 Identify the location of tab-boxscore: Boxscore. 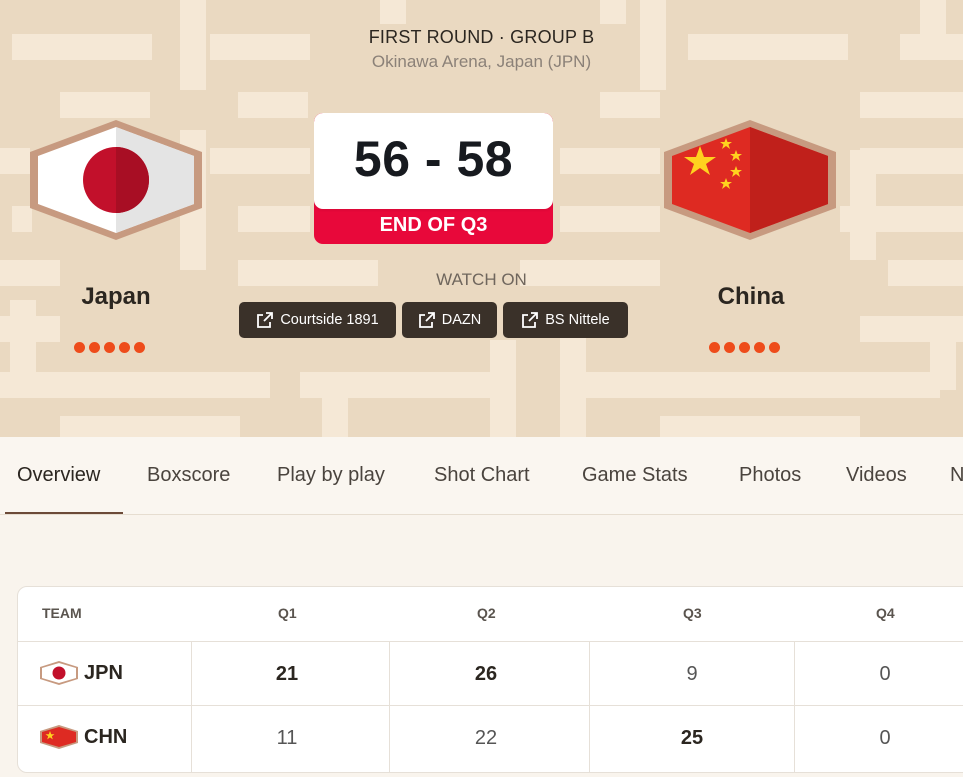
(188, 475).